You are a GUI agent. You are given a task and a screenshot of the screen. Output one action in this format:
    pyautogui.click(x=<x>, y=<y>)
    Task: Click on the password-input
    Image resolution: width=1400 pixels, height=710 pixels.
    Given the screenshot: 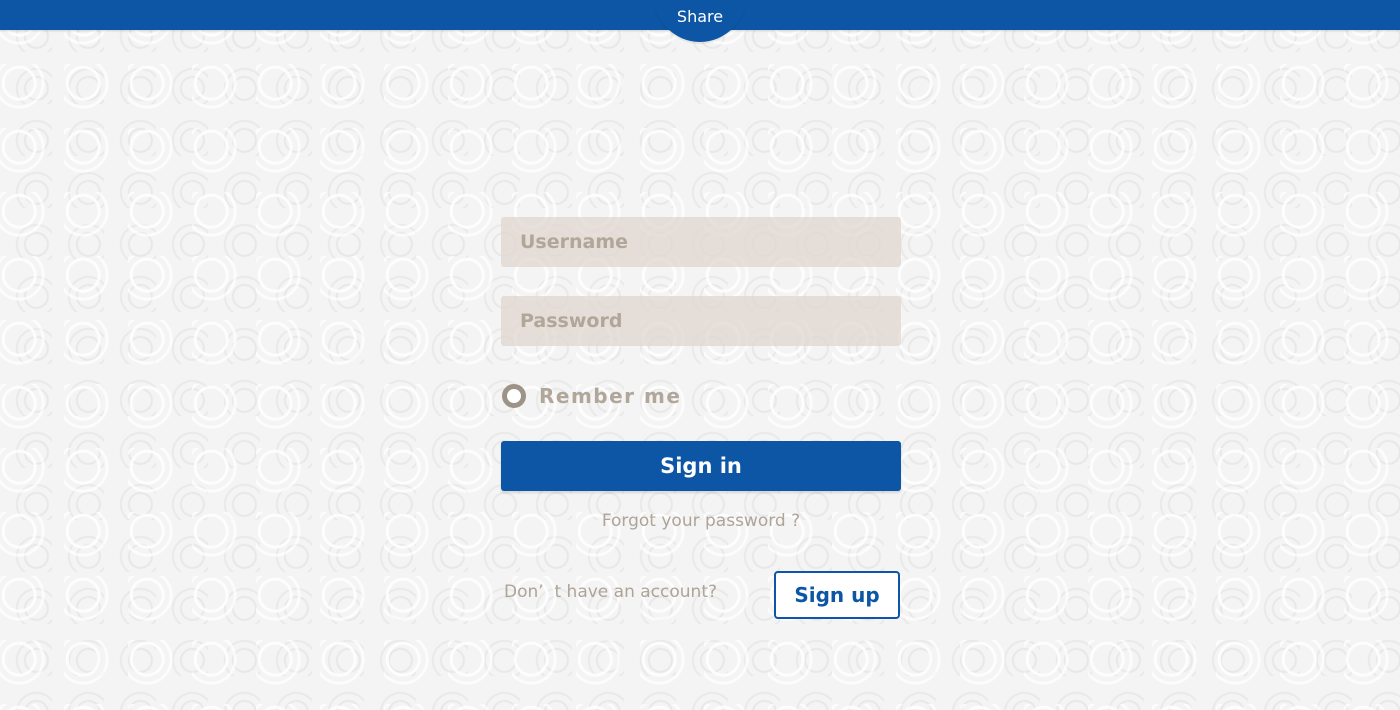 What is the action you would take?
    pyautogui.click(x=701, y=321)
    